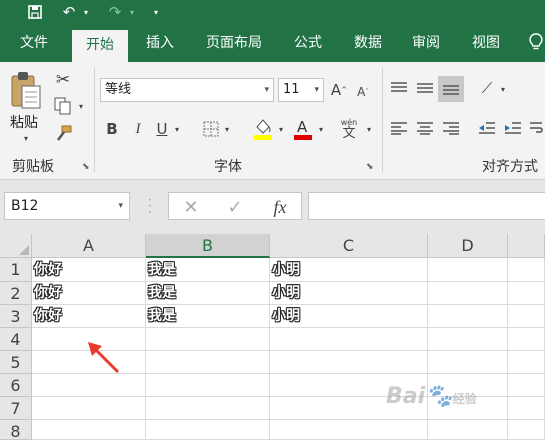 This screenshot has width=545, height=440. I want to click on cell-d2, so click(468, 293).